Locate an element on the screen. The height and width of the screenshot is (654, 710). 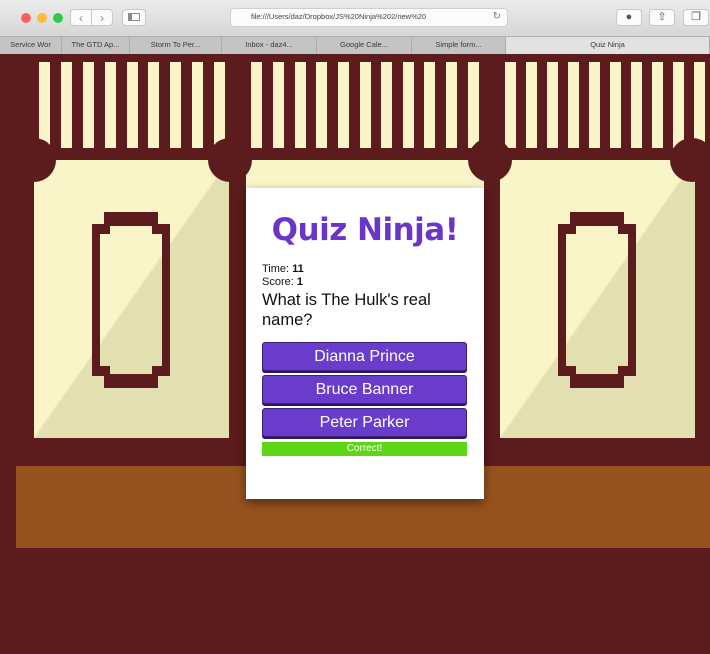
forward-icon: › is located at coordinates (102, 18).